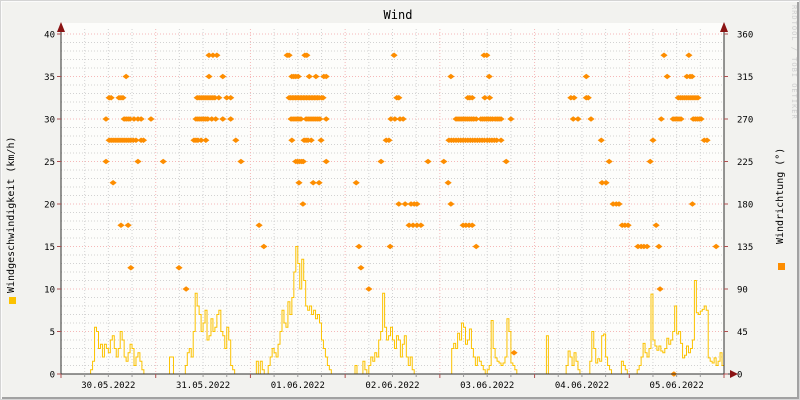 The height and width of the screenshot is (400, 800). What do you see at coordinates (108, 386) in the screenshot?
I see `svg-text: 30.05.2022` at bounding box center [108, 386].